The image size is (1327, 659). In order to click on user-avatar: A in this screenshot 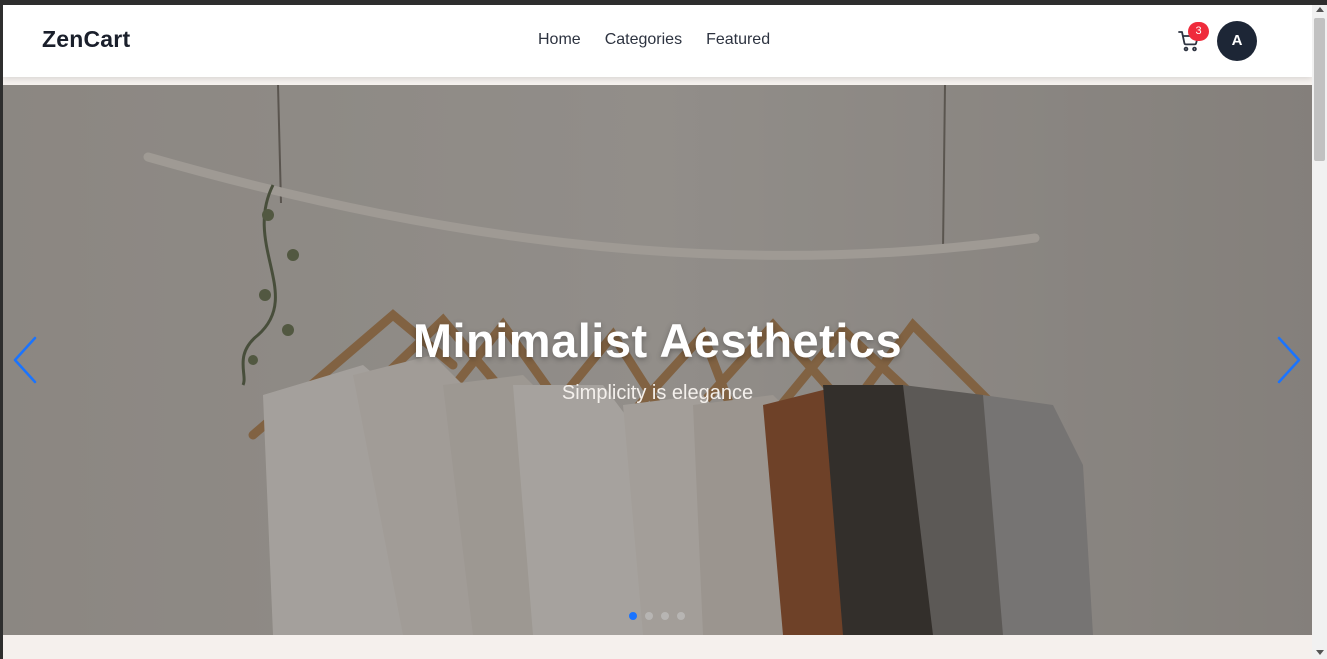, I will do `click(1237, 41)`.